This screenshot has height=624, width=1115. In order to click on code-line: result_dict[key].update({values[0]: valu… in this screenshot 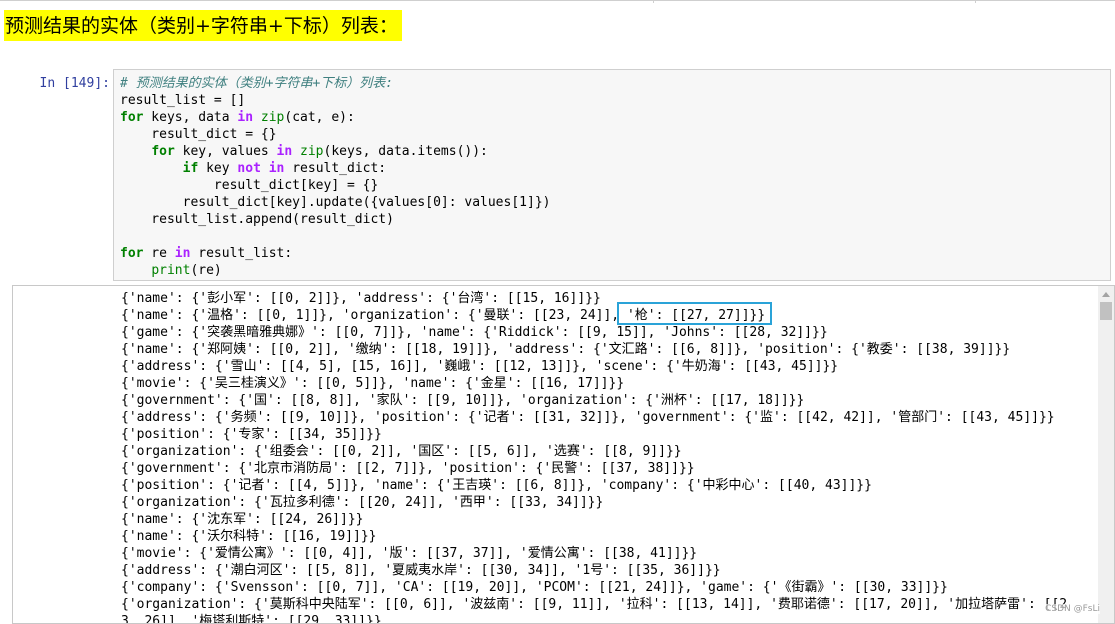, I will do `click(335, 202)`.